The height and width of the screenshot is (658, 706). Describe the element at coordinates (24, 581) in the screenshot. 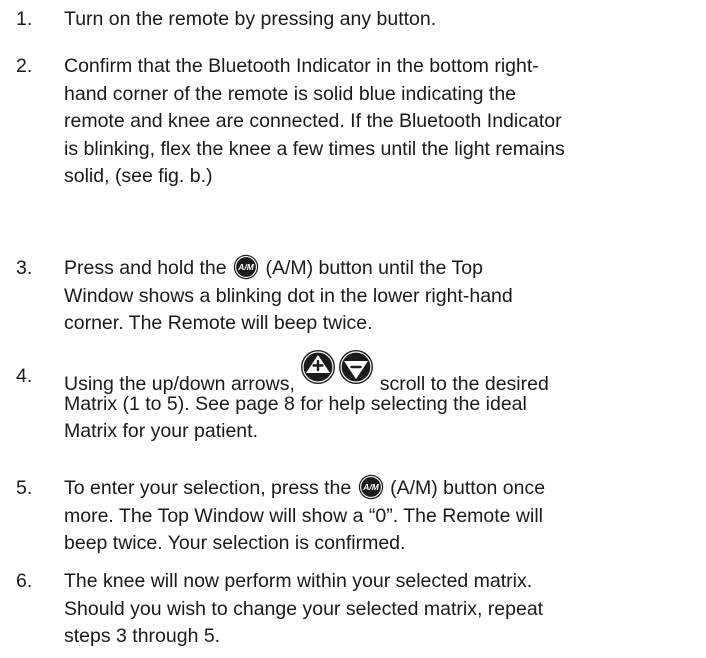

I see `step-number: 6.` at that location.